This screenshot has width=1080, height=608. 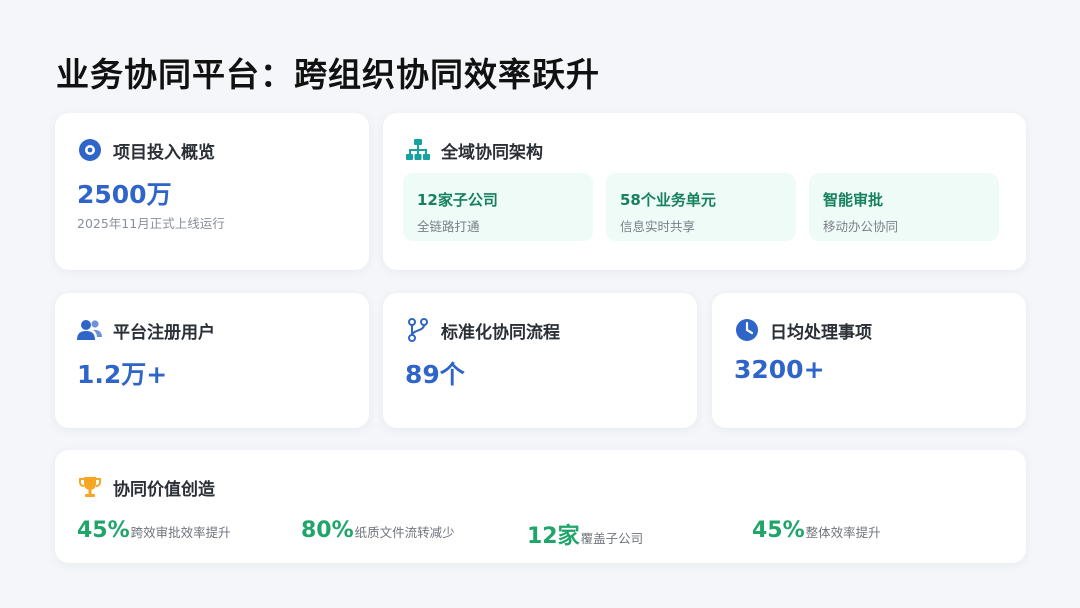 What do you see at coordinates (164, 332) in the screenshot?
I see `users-label: 平台注册用户` at bounding box center [164, 332].